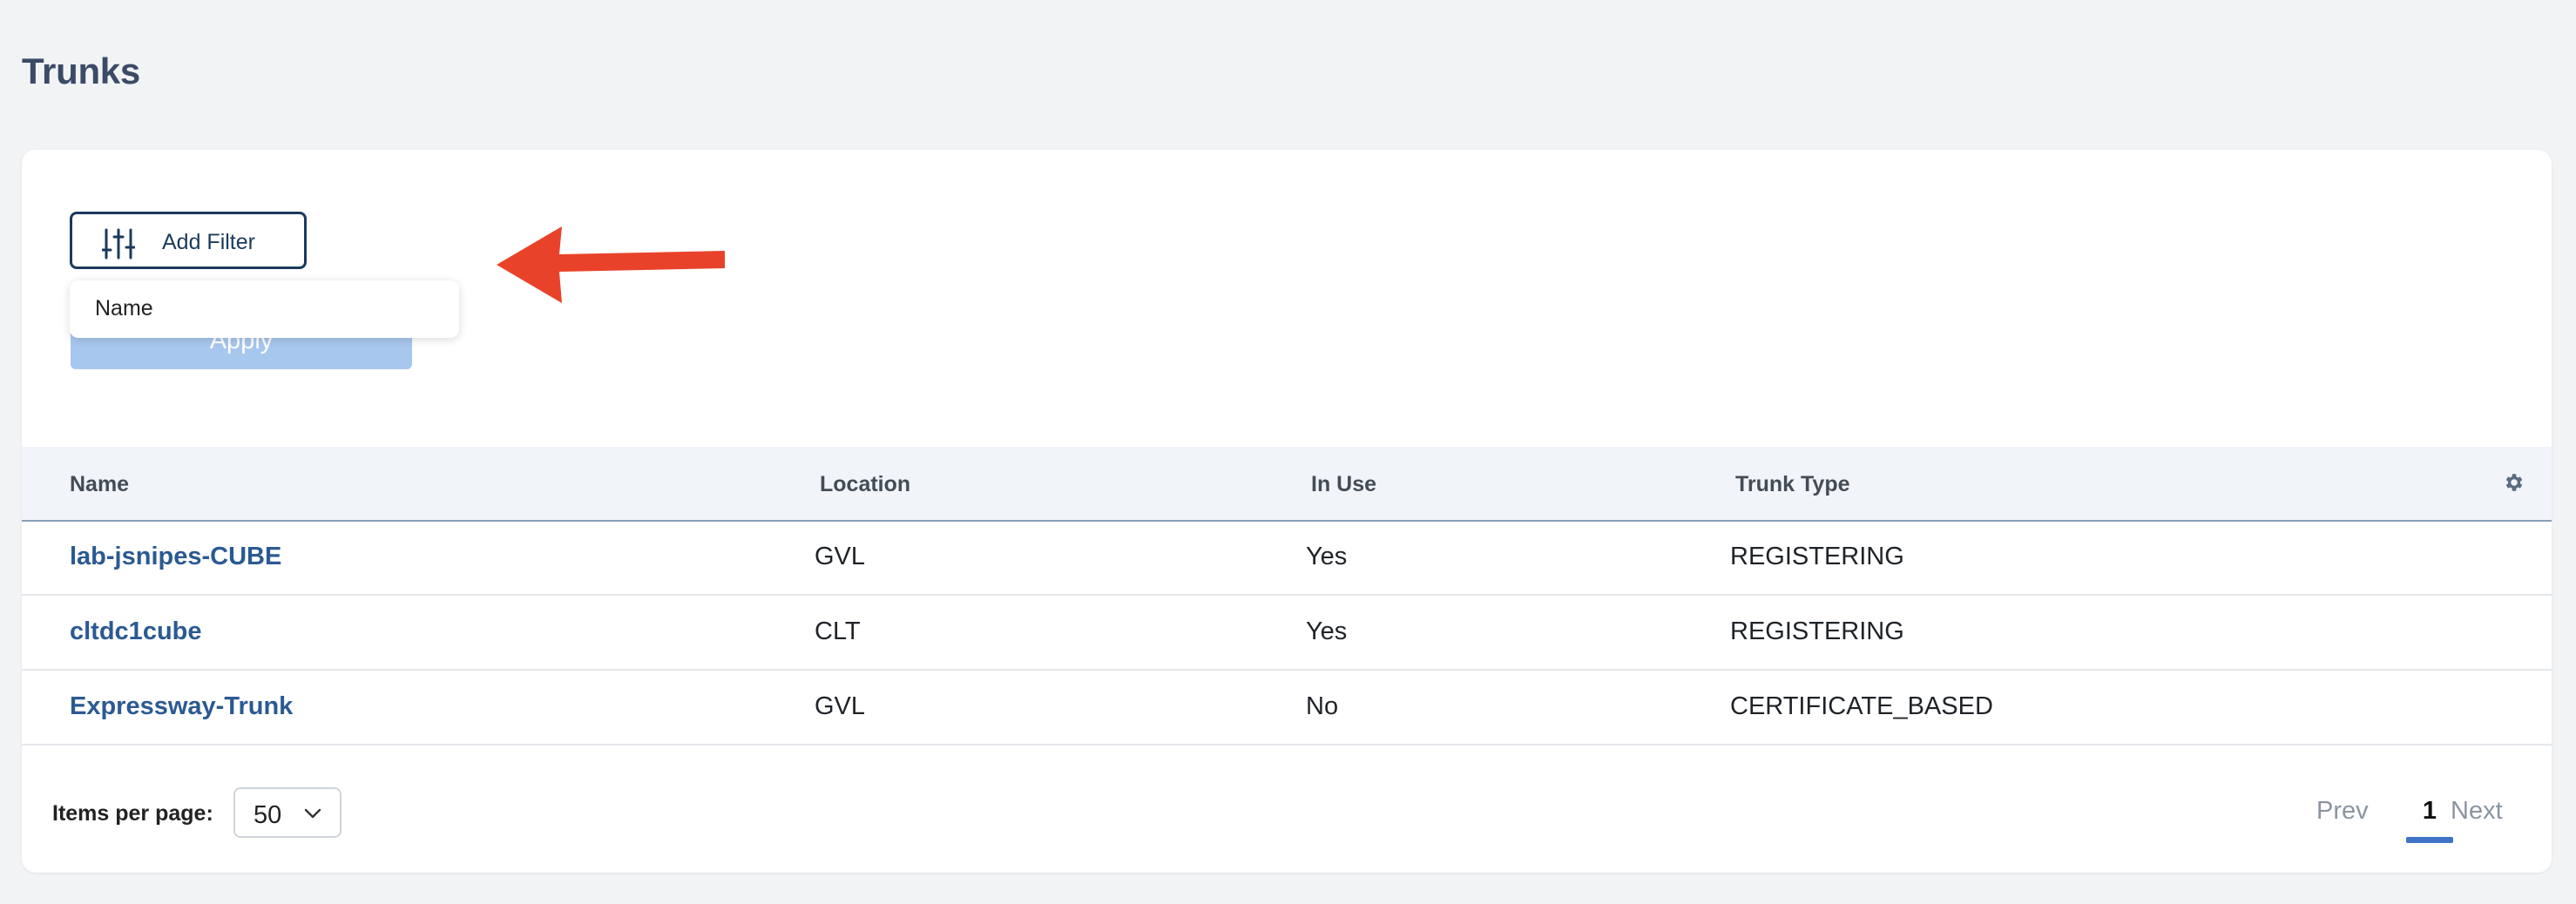 This screenshot has width=2576, height=904. What do you see at coordinates (132, 813) in the screenshot?
I see `items-per-page-label: Items per page:` at bounding box center [132, 813].